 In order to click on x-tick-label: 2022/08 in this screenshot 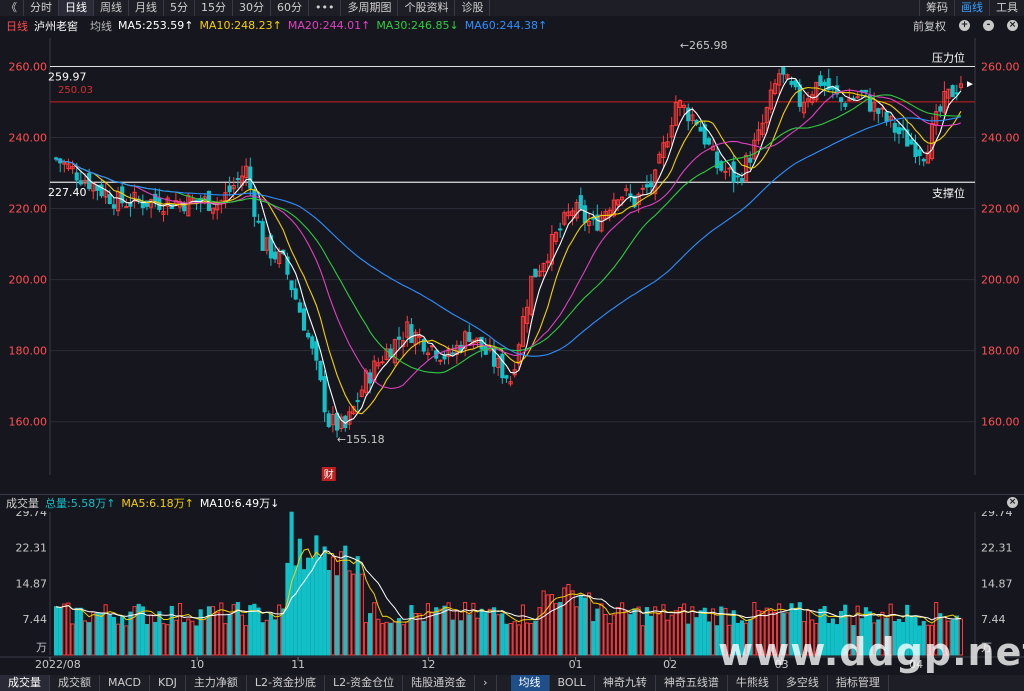, I will do `click(58, 664)`.